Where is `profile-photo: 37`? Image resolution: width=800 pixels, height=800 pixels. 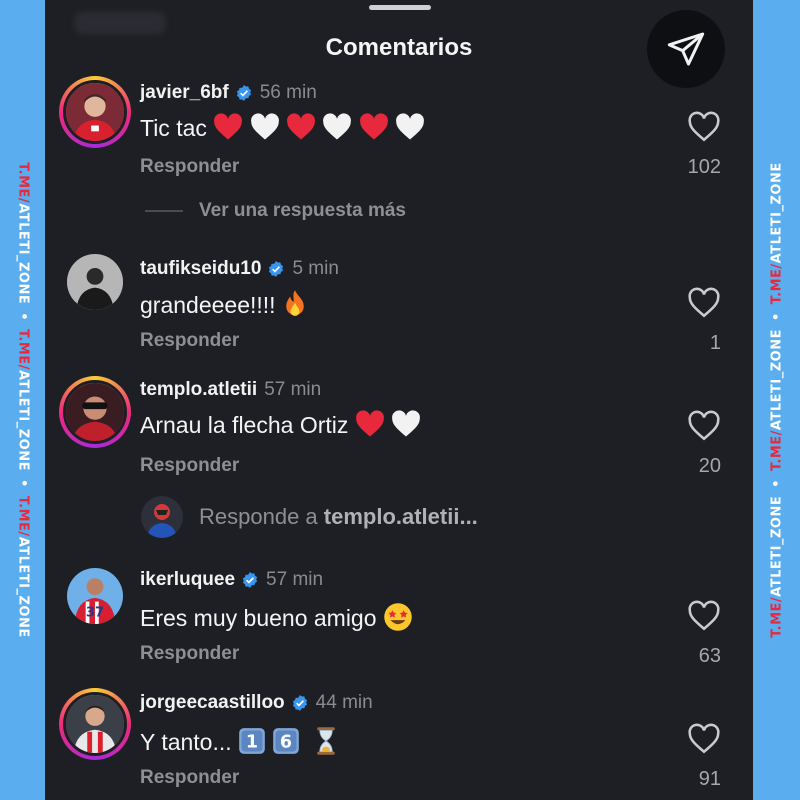 profile-photo: 37 is located at coordinates (95, 596).